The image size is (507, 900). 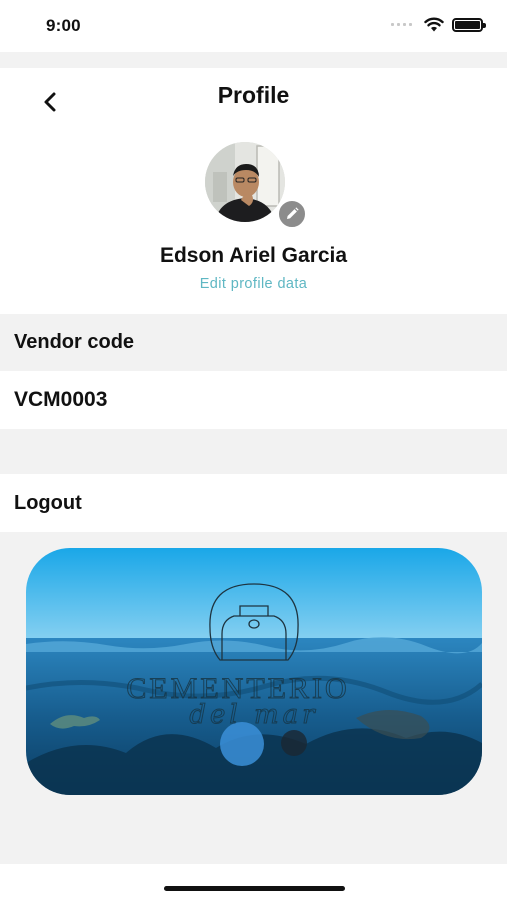 I want to click on status-icons, so click(x=438, y=24).